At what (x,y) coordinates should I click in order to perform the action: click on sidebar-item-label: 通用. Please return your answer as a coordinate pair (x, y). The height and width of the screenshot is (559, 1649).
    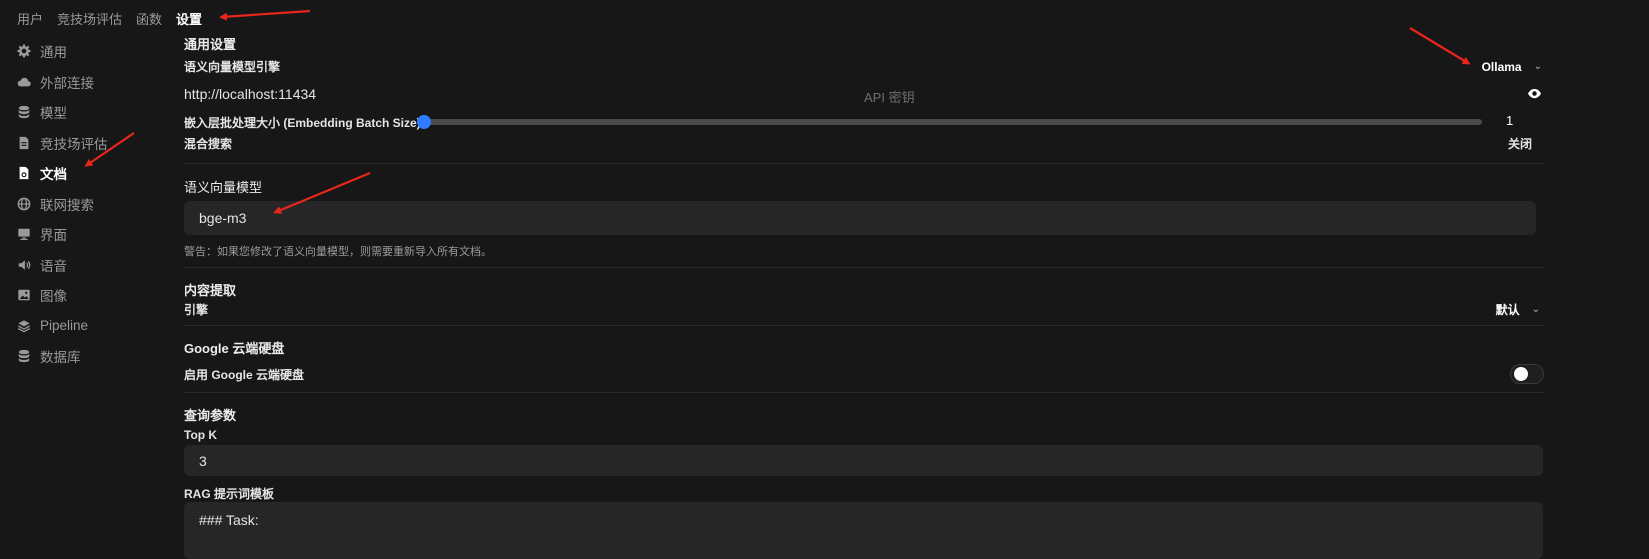
    Looking at the image, I should click on (53, 53).